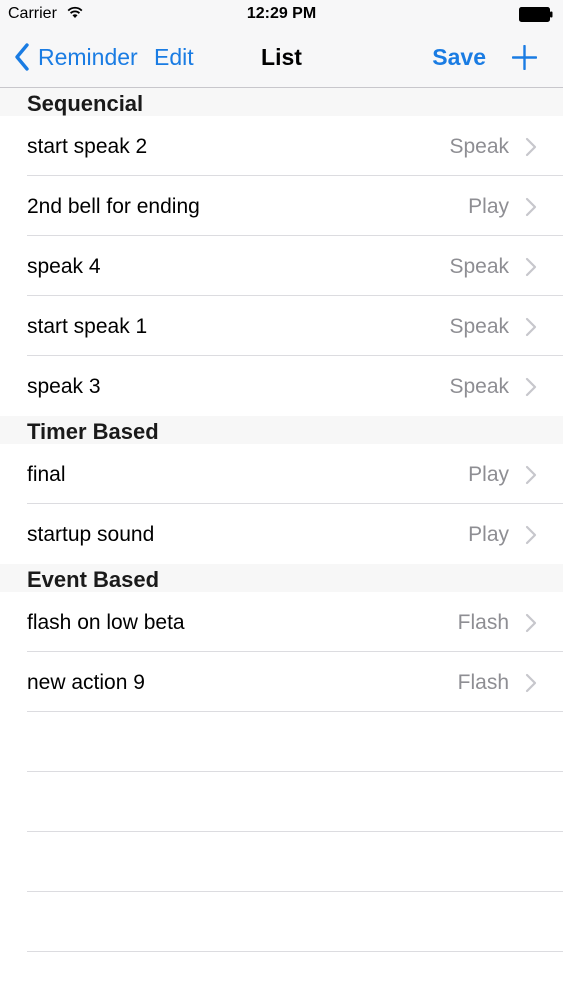 This screenshot has height=1000, width=563. What do you see at coordinates (113, 206) in the screenshot?
I see `list-item-title: 2nd bell for ending` at bounding box center [113, 206].